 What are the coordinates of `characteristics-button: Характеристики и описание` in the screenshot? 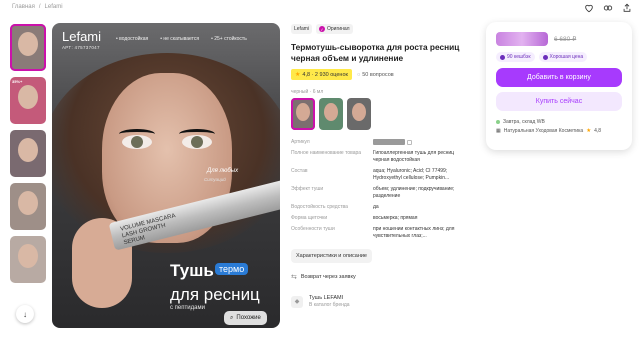 It's located at (331, 256).